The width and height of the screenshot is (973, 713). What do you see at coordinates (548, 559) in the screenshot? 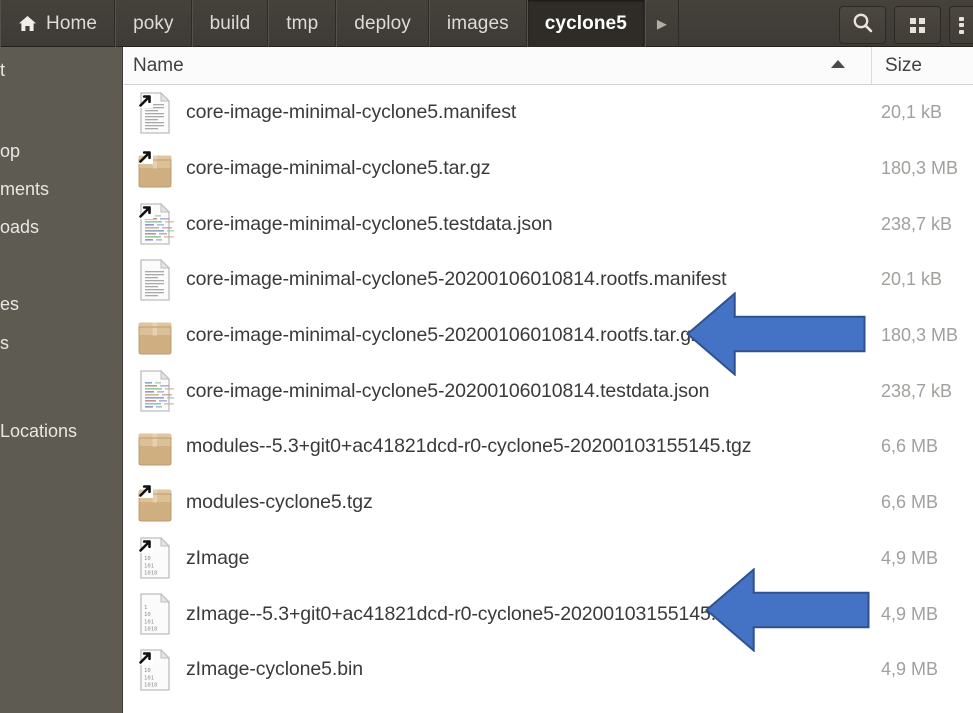
I see `table-row: 1101011010 zImage 4,9 MB` at bounding box center [548, 559].